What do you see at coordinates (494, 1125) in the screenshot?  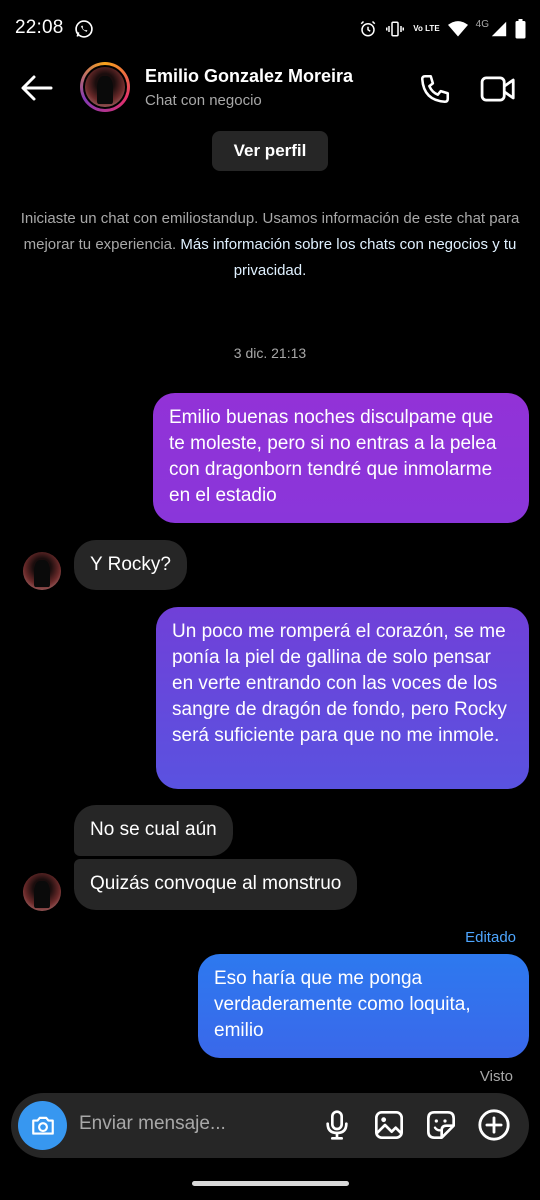 I see `plus-icon` at bounding box center [494, 1125].